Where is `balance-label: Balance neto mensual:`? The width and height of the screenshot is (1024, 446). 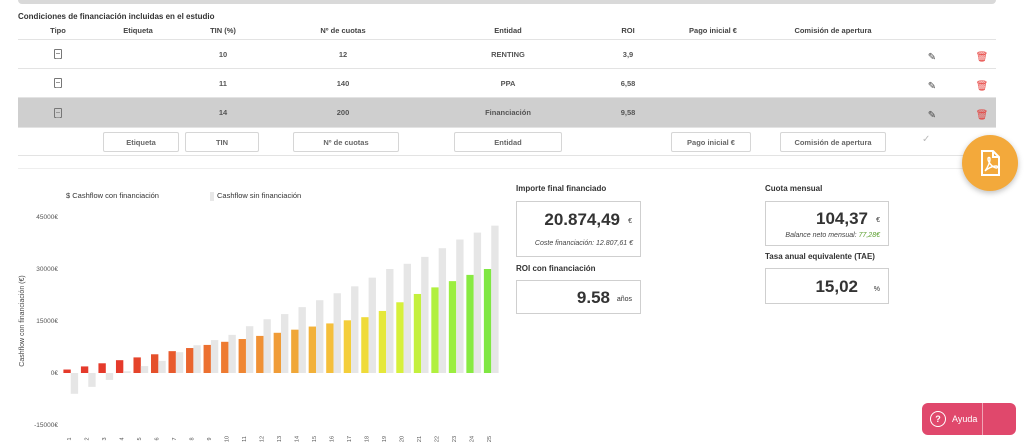 balance-label: Balance neto mensual: is located at coordinates (821, 235).